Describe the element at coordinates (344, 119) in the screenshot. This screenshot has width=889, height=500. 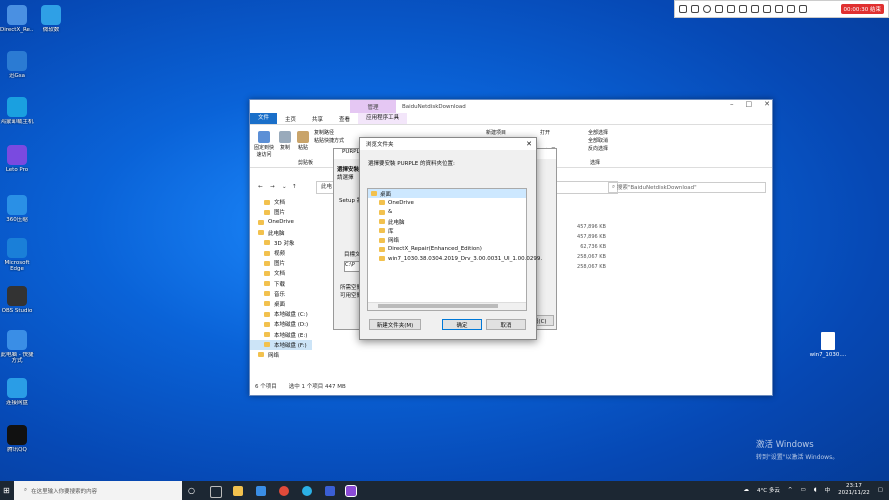
I see `tab-view: 查看` at that location.